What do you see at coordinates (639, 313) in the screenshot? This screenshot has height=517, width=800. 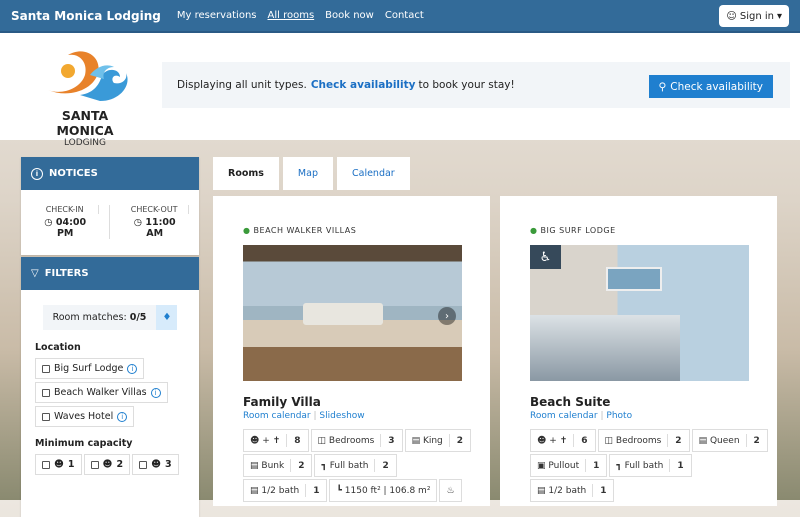 I see `room-photo` at bounding box center [639, 313].